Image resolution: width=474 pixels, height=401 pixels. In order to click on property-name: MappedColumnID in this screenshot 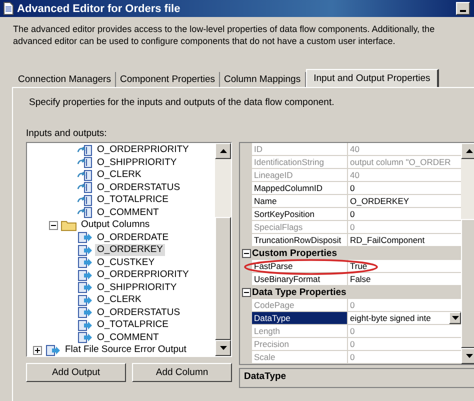, I will do `click(300, 188)`.